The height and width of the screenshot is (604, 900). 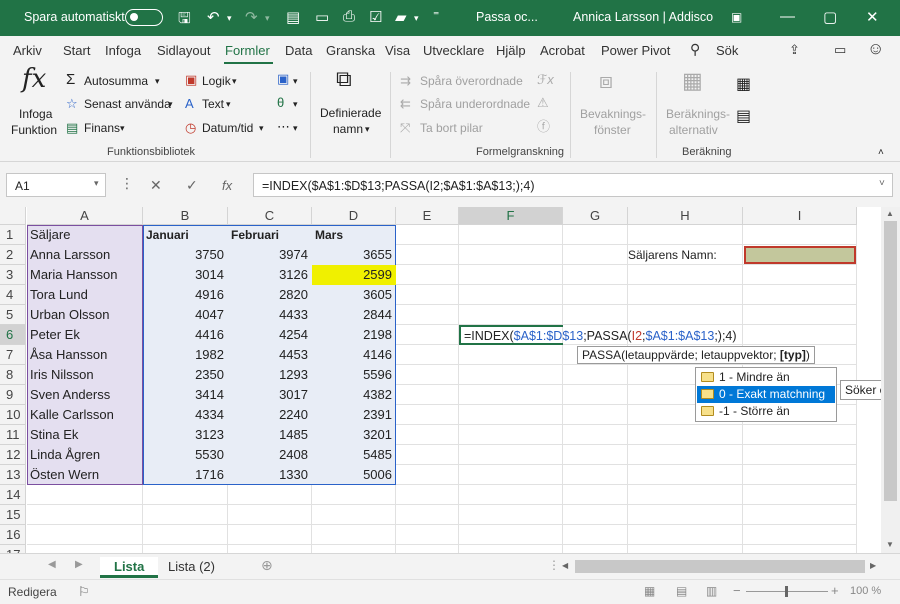 What do you see at coordinates (52, 564) in the screenshot?
I see `prev-sheet-icon: ◀` at bounding box center [52, 564].